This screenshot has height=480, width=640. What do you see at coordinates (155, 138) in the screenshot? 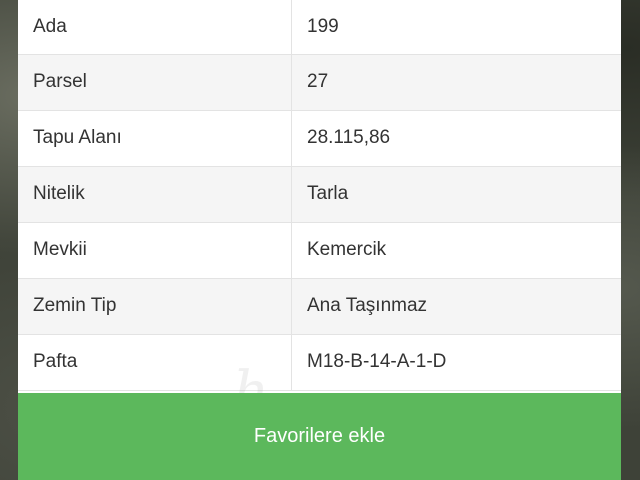
I see `row-label-tapu-alani: Tapu Alanı` at bounding box center [155, 138].